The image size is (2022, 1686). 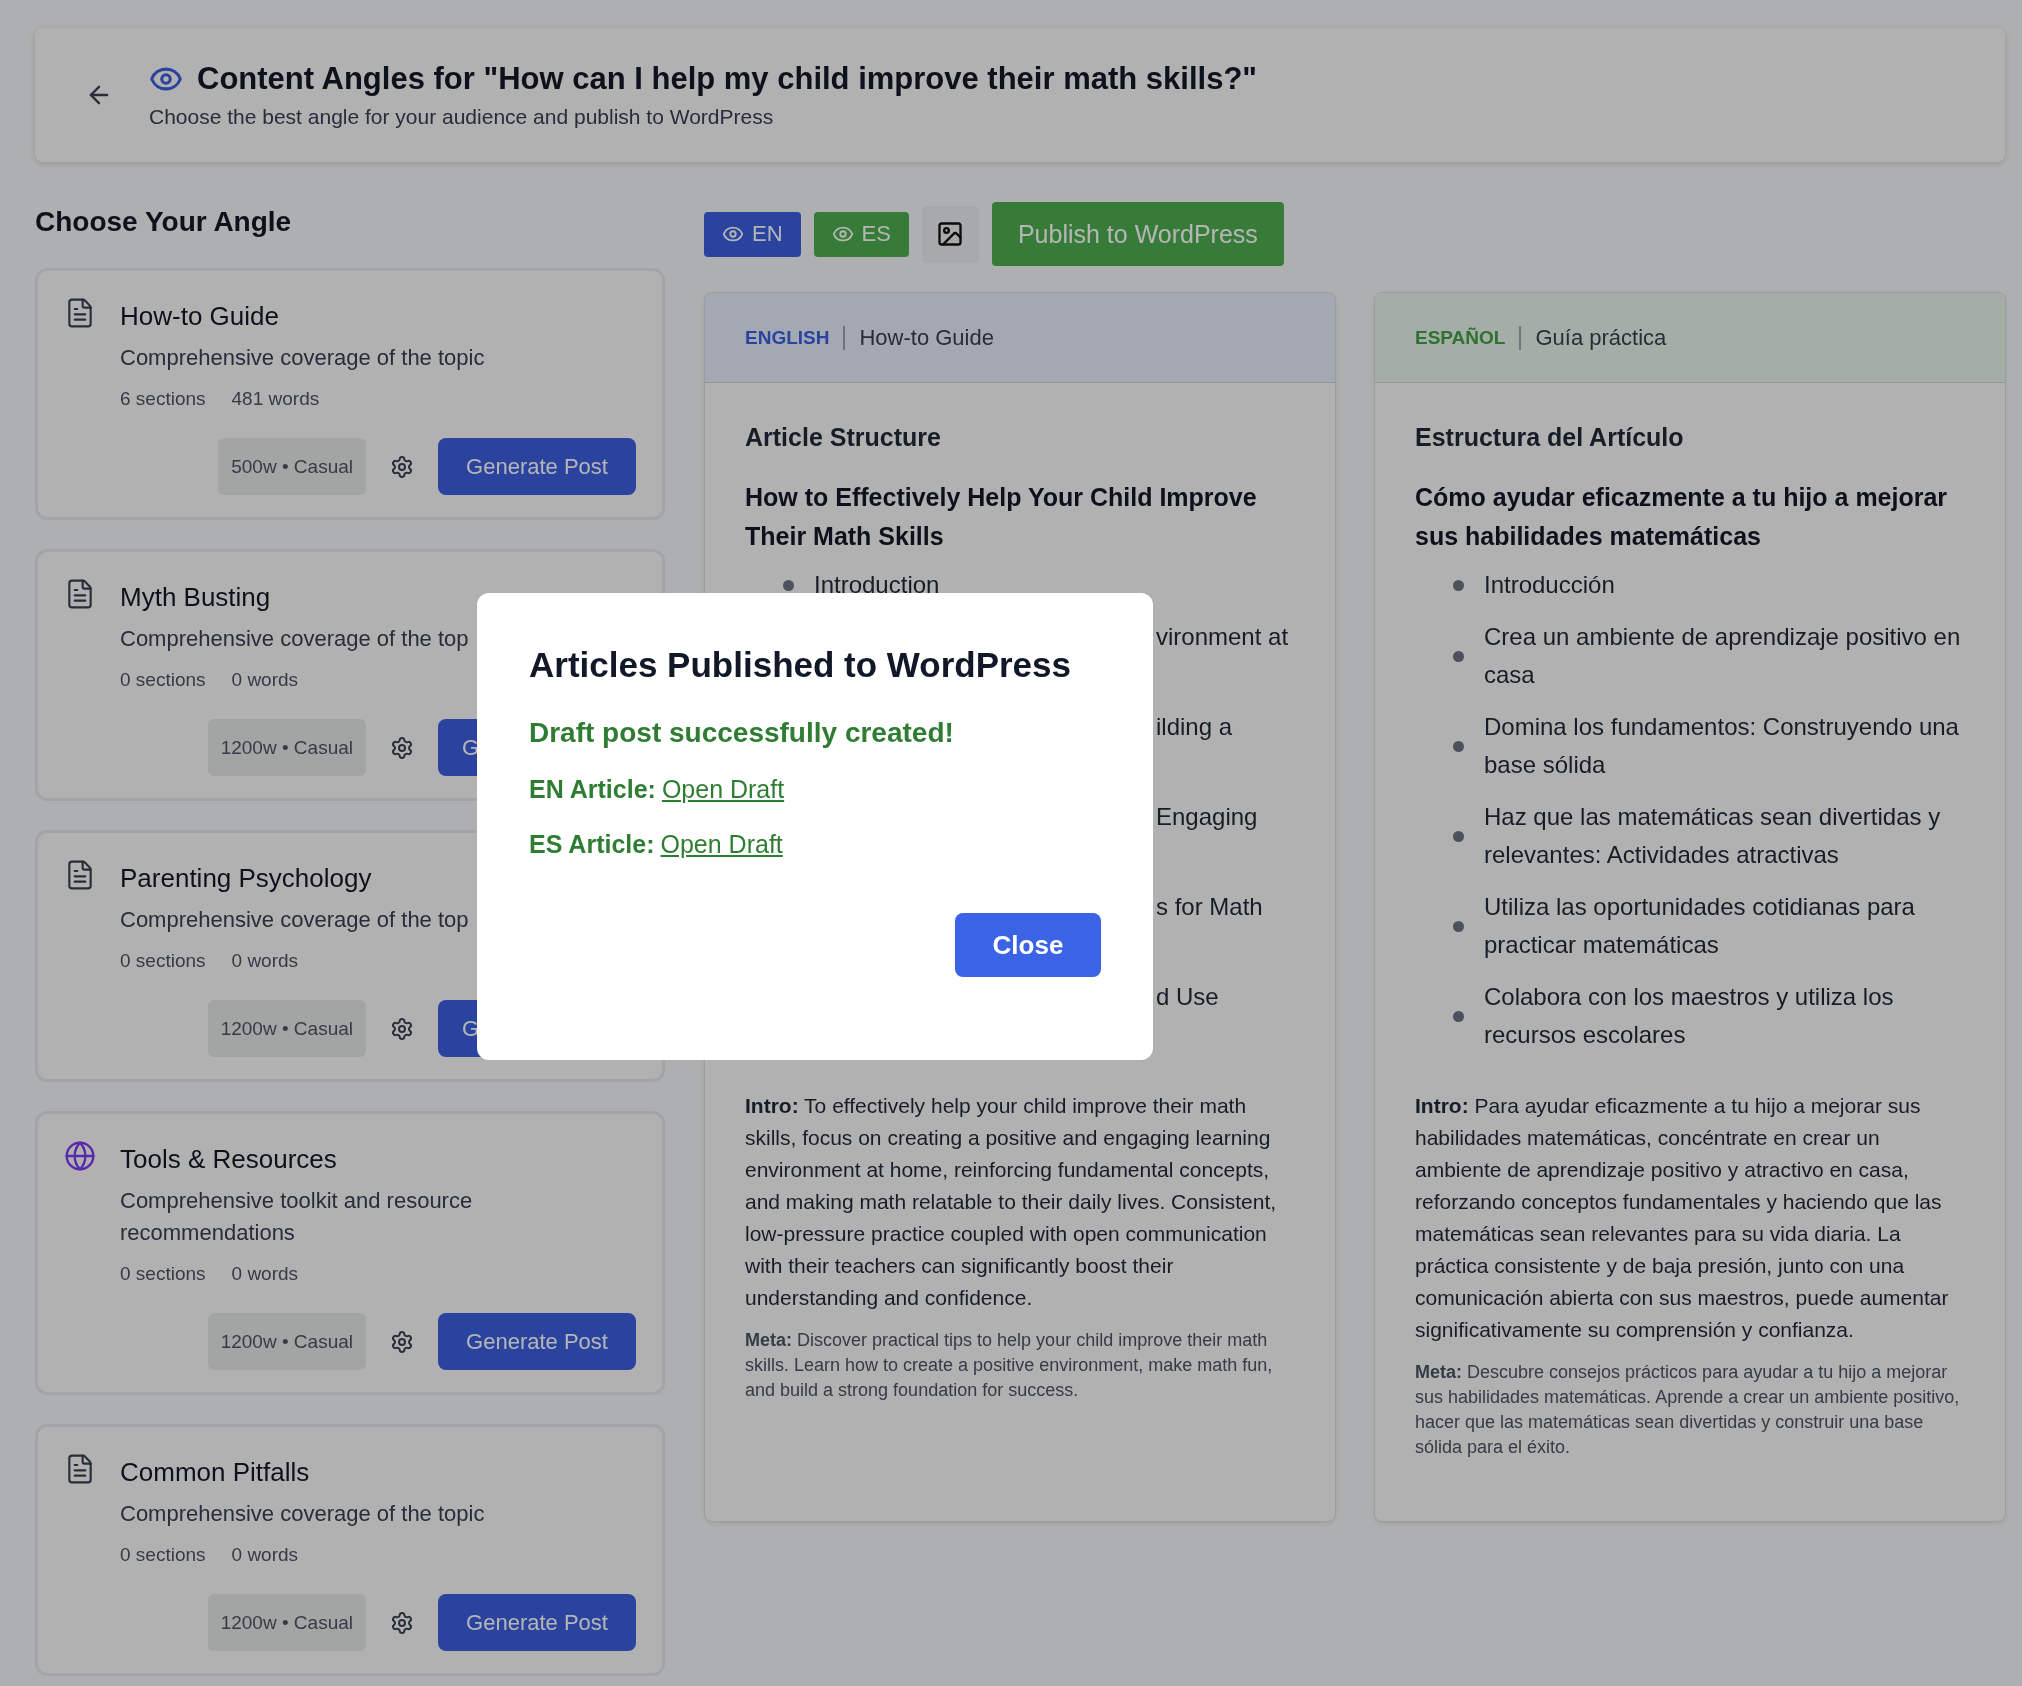 What do you see at coordinates (1723, 656) in the screenshot?
I see `outline-item: Crea un ambiente de aprendizaje positivo en casa` at bounding box center [1723, 656].